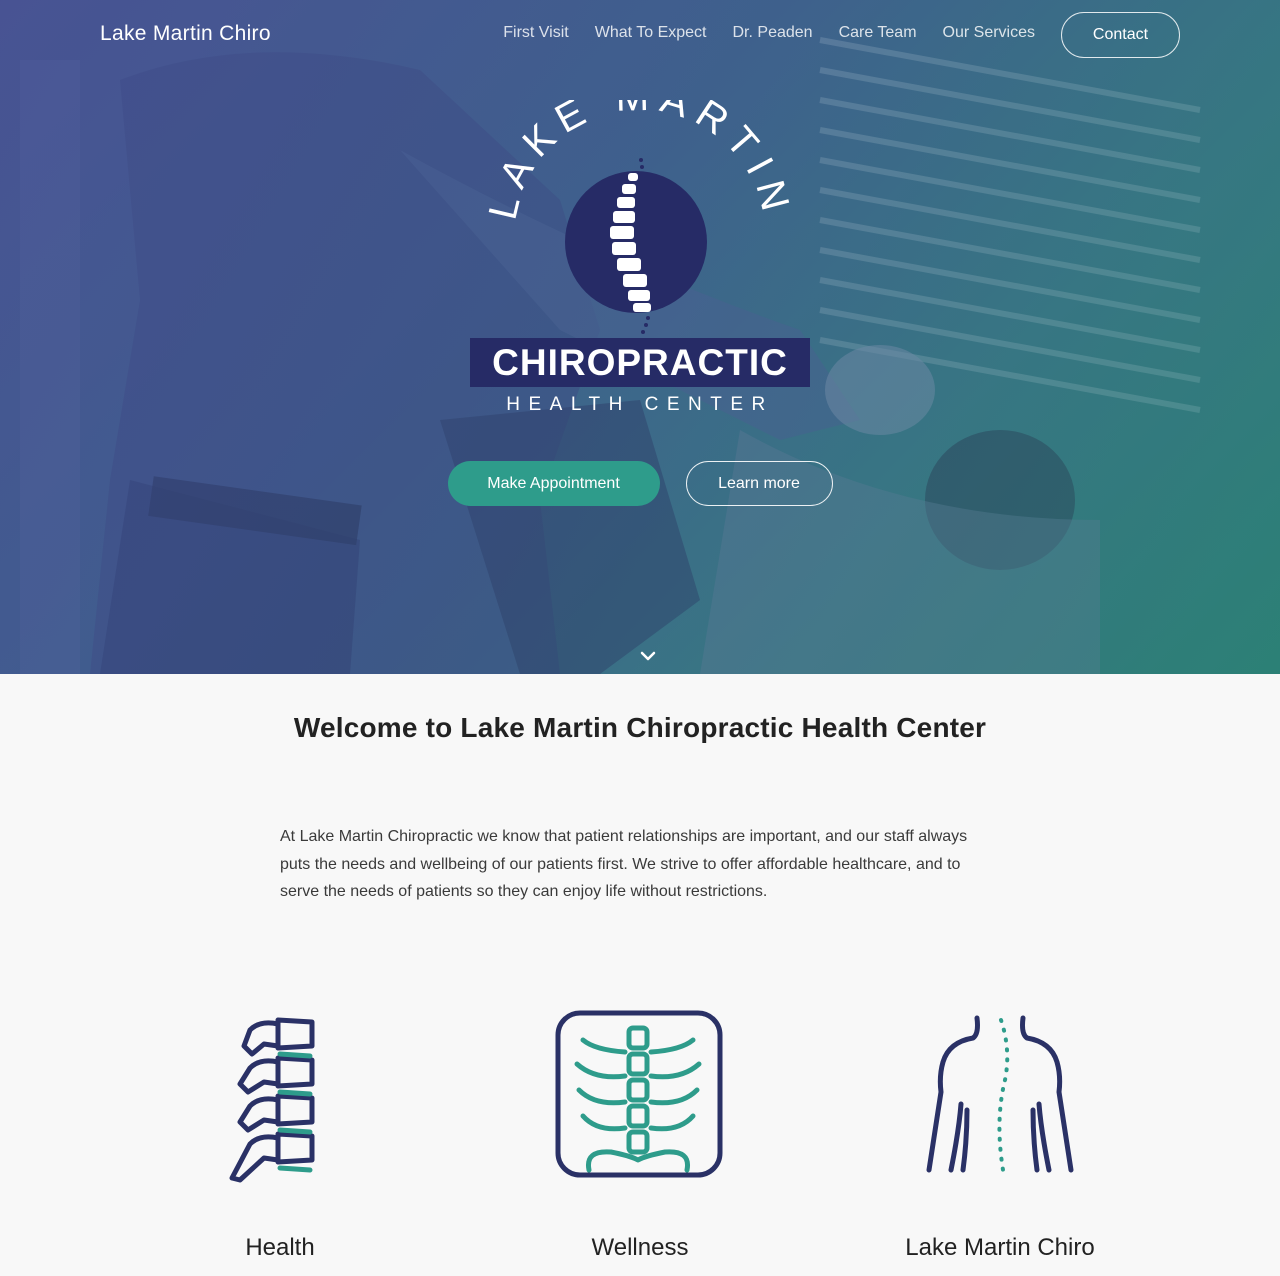 Image resolution: width=1280 pixels, height=1276 pixels. I want to click on feature-health: Health, so click(280, 1135).